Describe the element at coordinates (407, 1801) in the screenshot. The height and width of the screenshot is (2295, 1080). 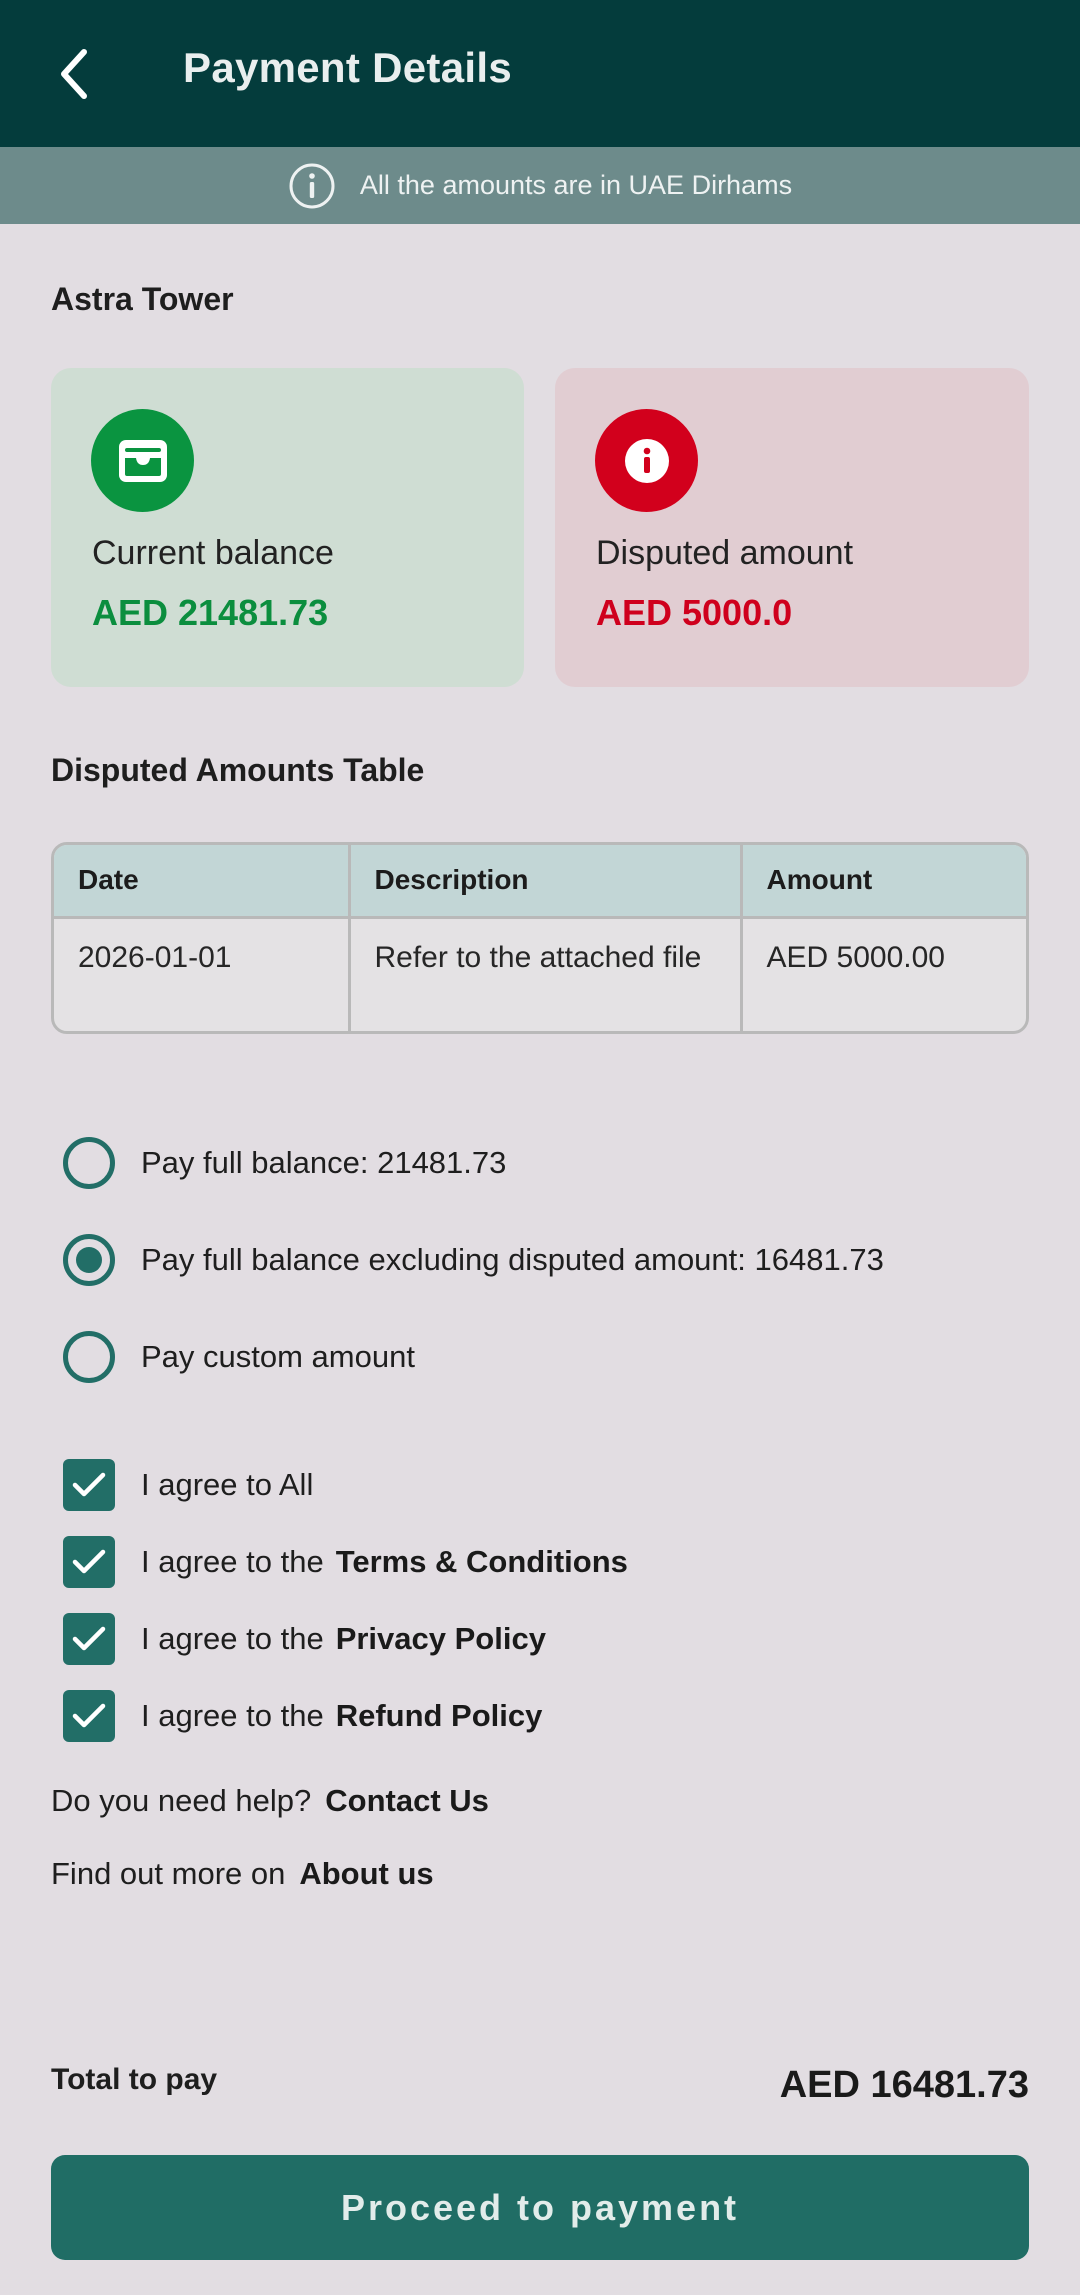
I see `contact-us-link: Contact Us` at that location.